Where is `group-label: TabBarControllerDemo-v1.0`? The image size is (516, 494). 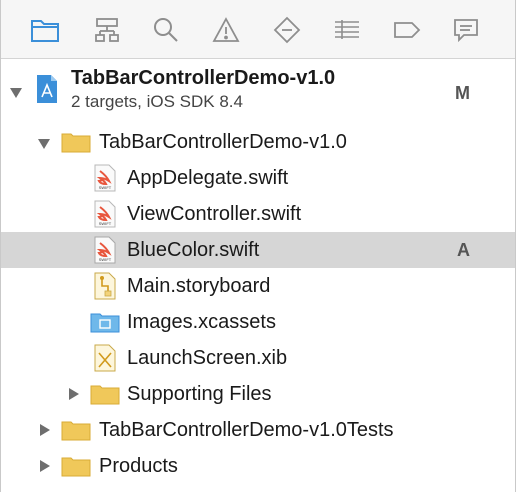 group-label: TabBarControllerDemo-v1.0 is located at coordinates (223, 142).